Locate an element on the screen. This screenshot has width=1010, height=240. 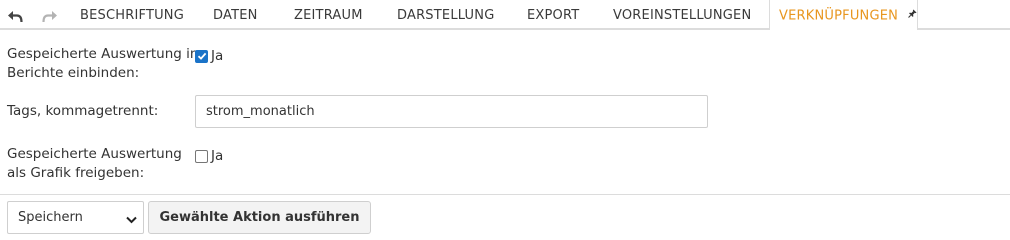
redo-icon is located at coordinates (50, 16).